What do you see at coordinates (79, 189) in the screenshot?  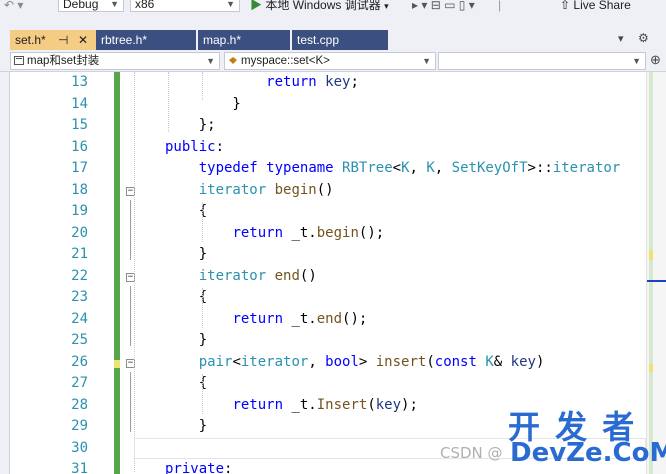 I see `line-number: 18` at bounding box center [79, 189].